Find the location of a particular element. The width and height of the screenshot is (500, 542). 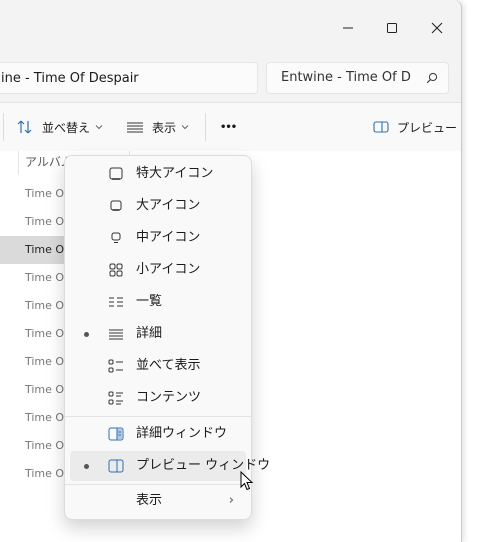

view-icon is located at coordinates (135, 127).